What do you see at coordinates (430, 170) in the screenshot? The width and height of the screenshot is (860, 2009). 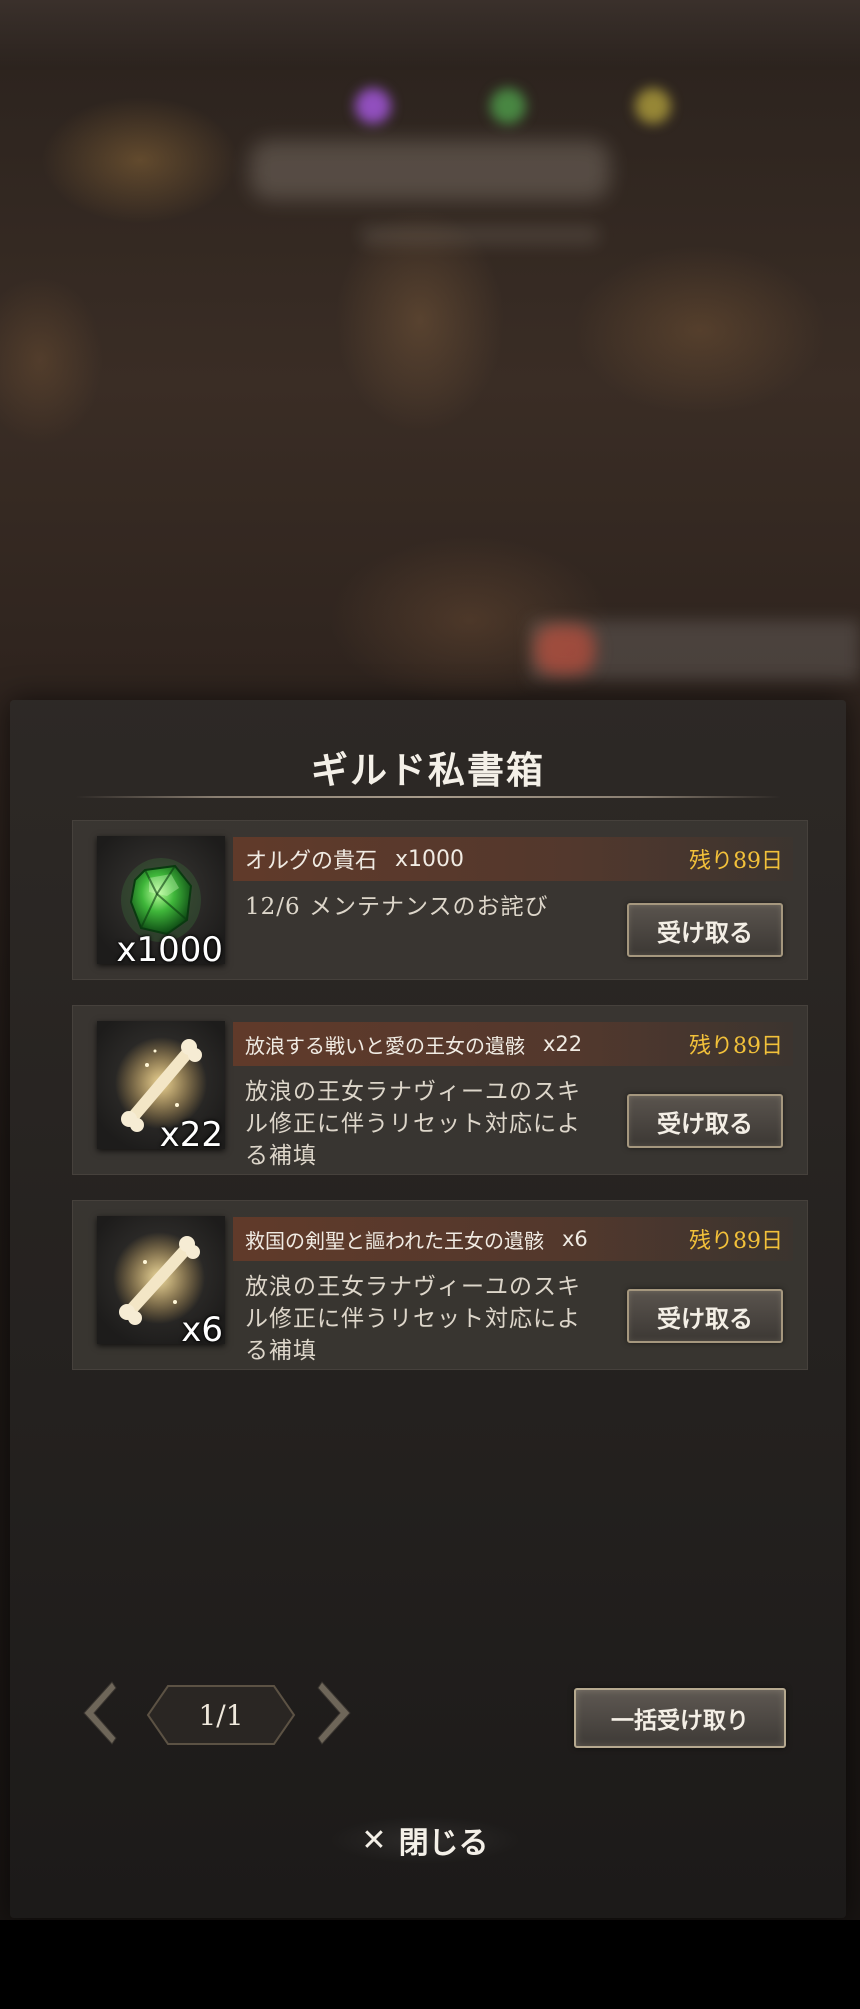 I see `background-title` at bounding box center [430, 170].